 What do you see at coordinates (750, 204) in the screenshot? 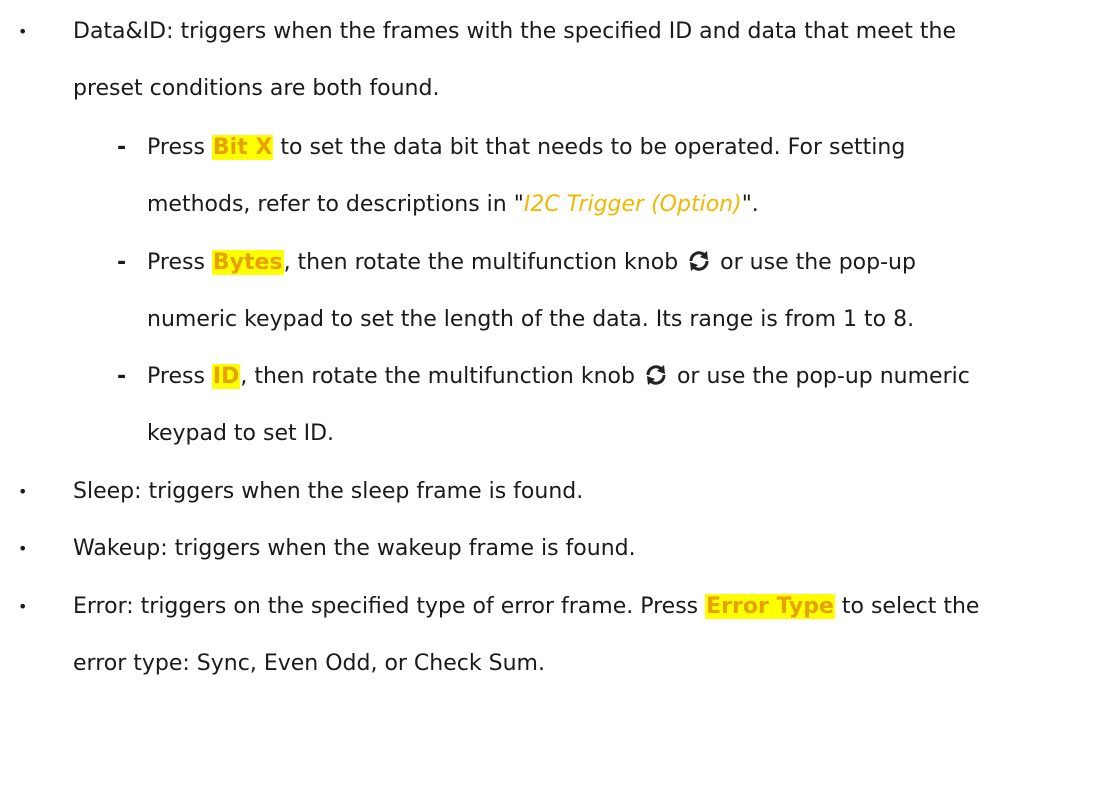
I see `bitx-close-quote: ".` at bounding box center [750, 204].